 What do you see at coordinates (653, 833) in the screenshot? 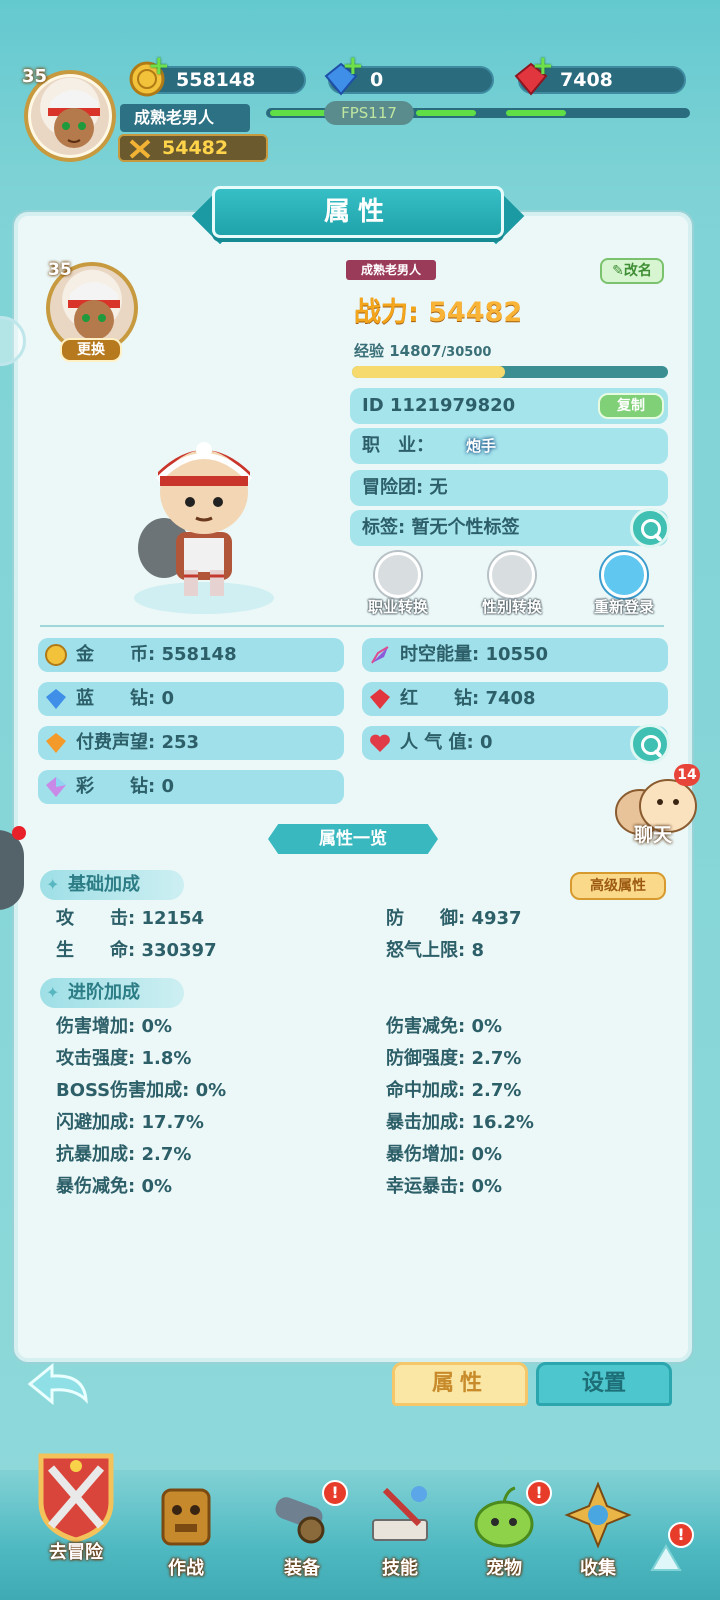
I see `chat-label: 聊天` at bounding box center [653, 833].